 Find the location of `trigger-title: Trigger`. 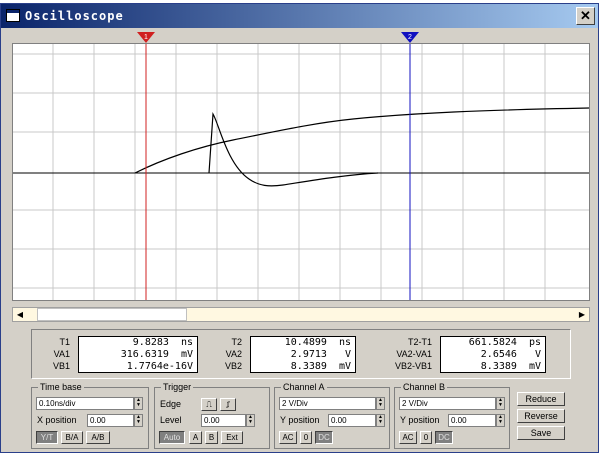

trigger-title: Trigger is located at coordinates (177, 387).